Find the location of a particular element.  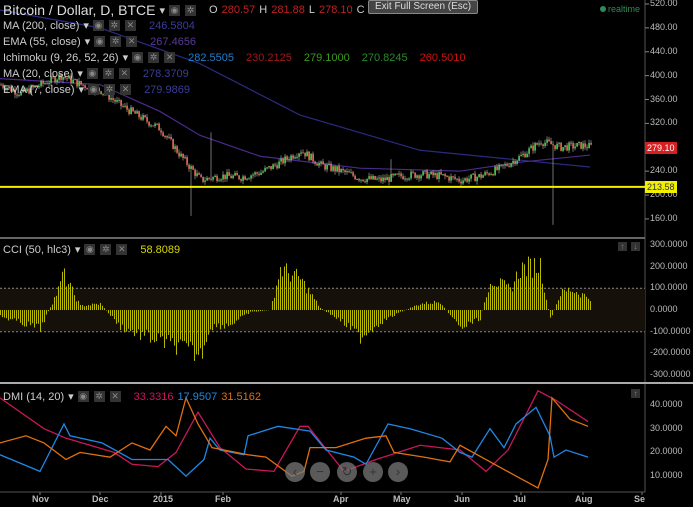

zoom-out-button: − is located at coordinates (320, 472).